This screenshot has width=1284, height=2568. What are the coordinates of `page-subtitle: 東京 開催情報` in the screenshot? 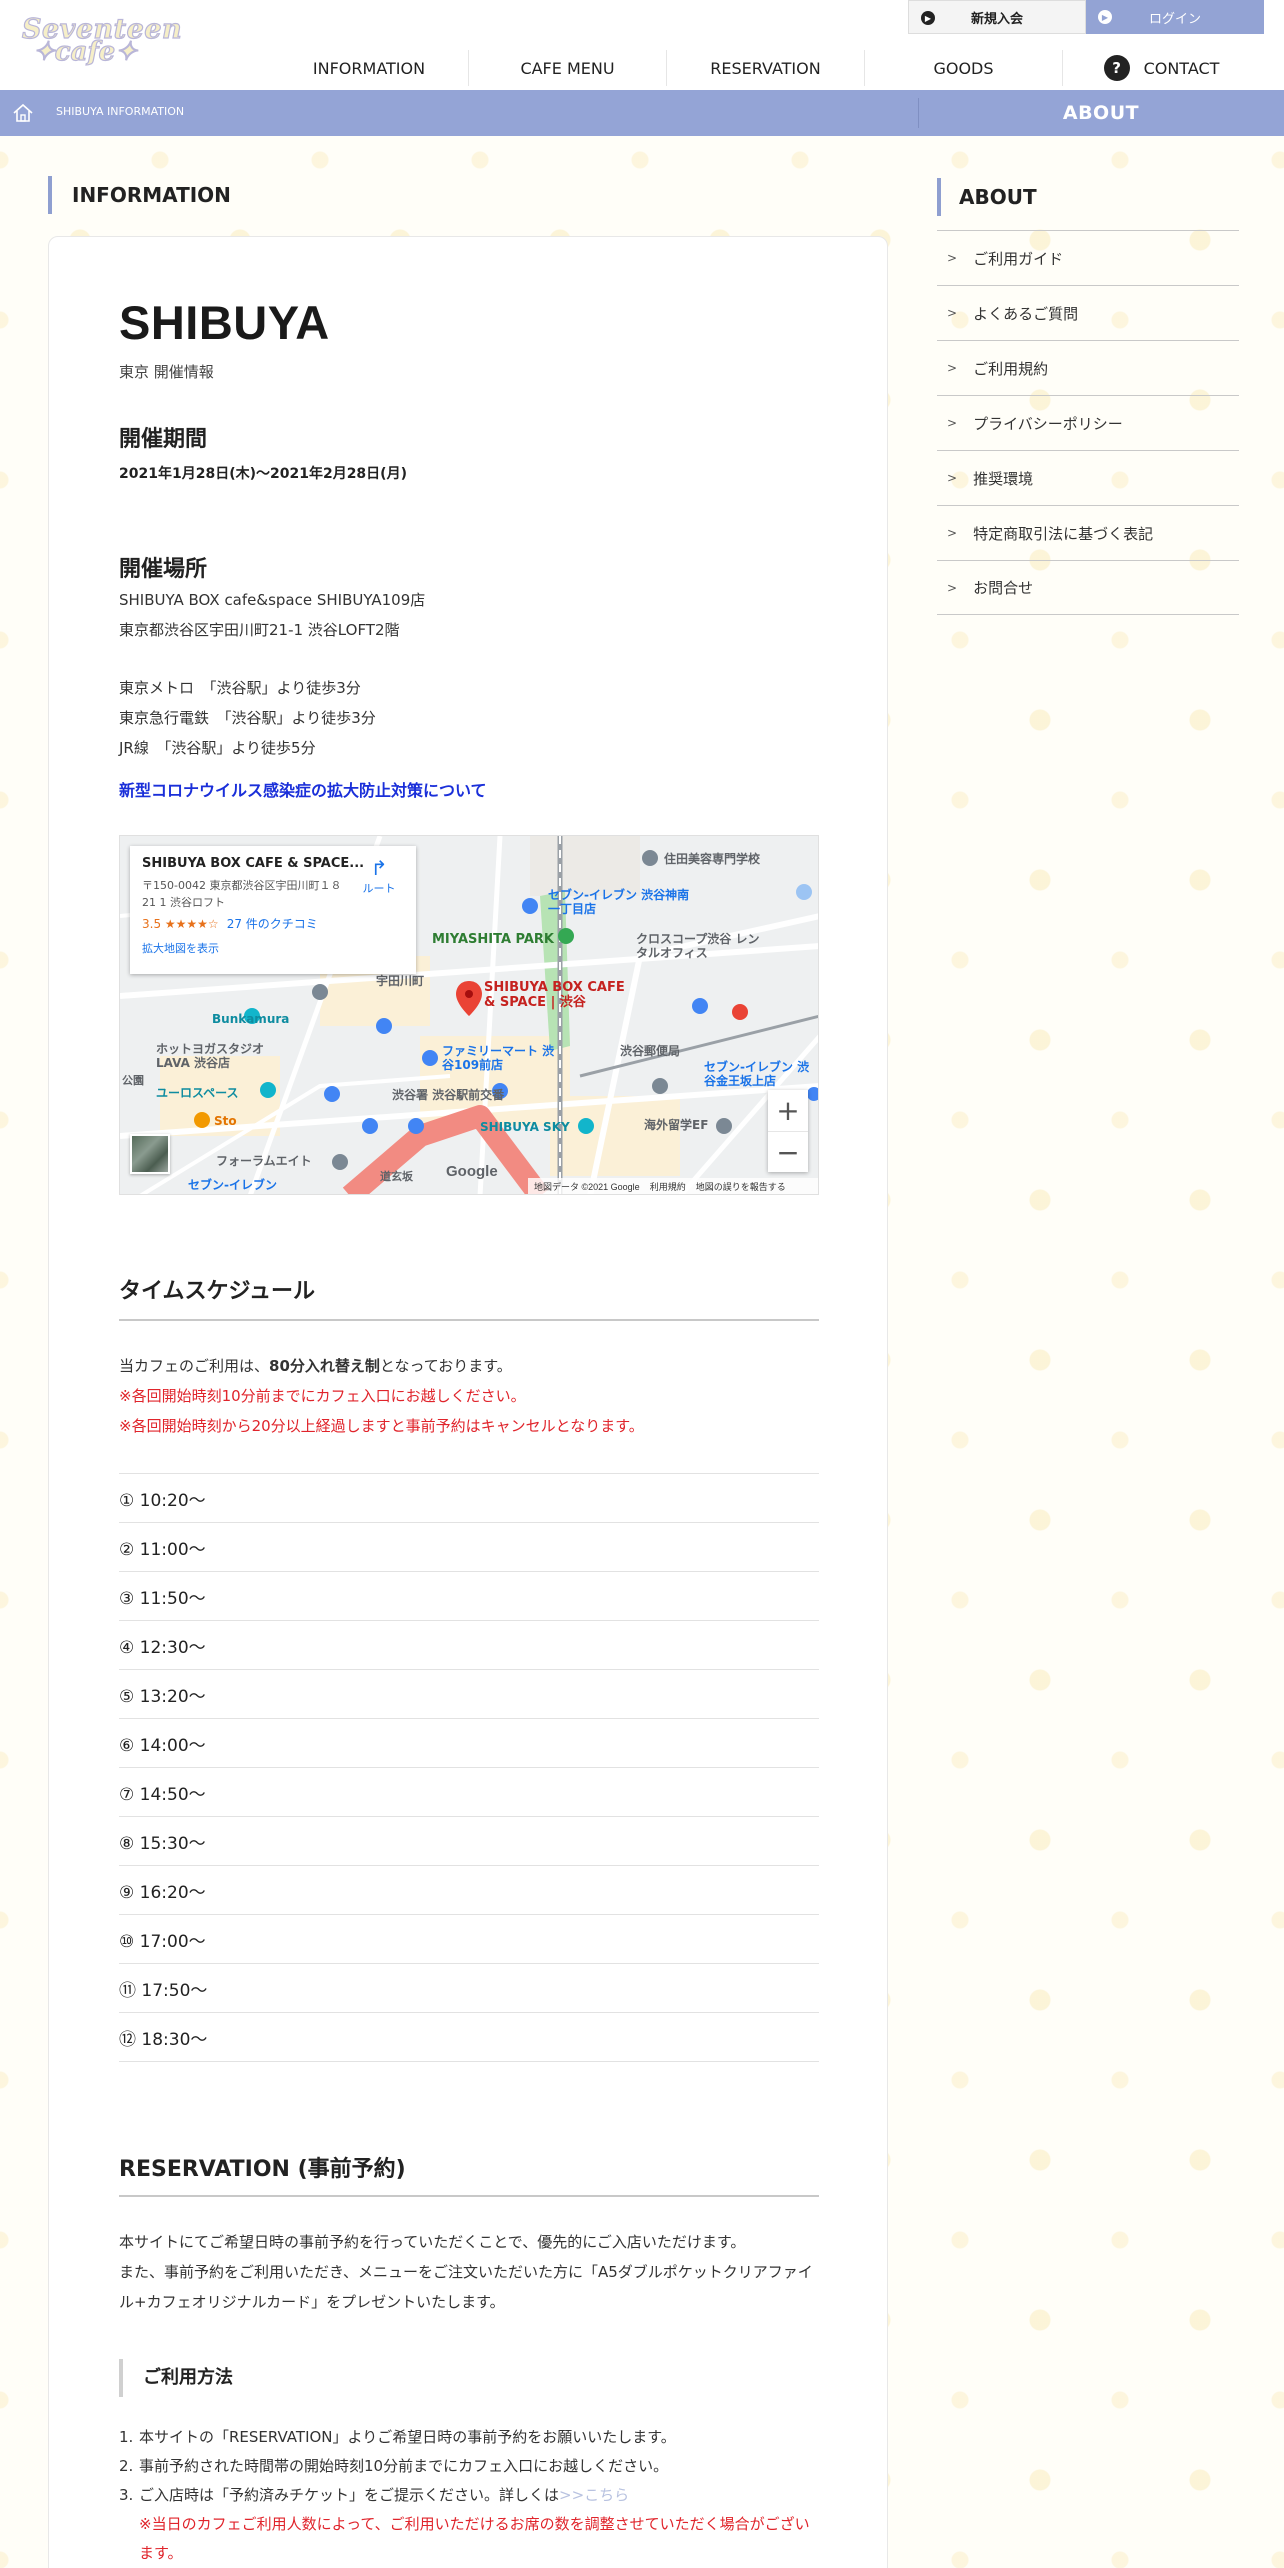 It's located at (166, 372).